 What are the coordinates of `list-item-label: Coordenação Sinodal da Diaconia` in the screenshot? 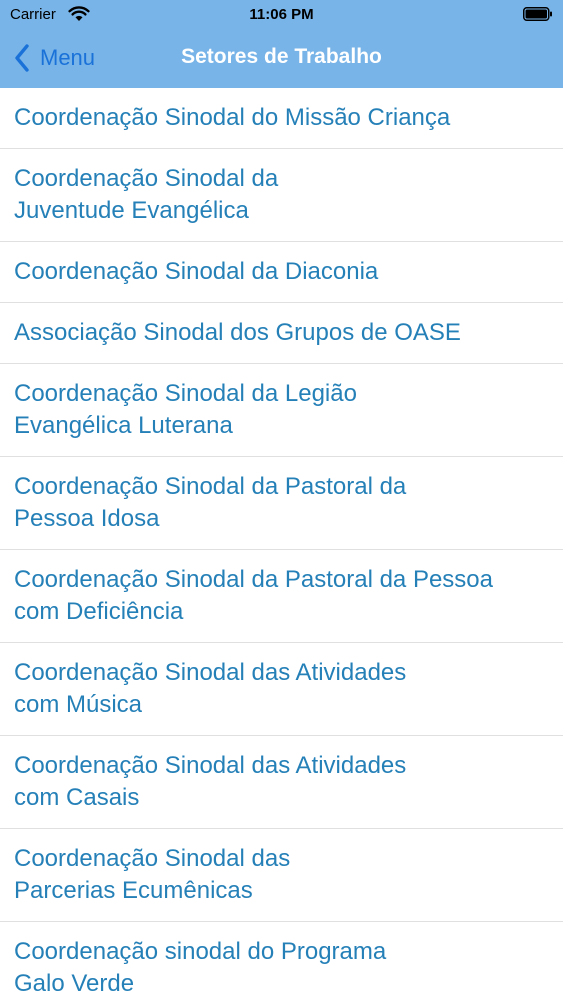 It's located at (196, 271).